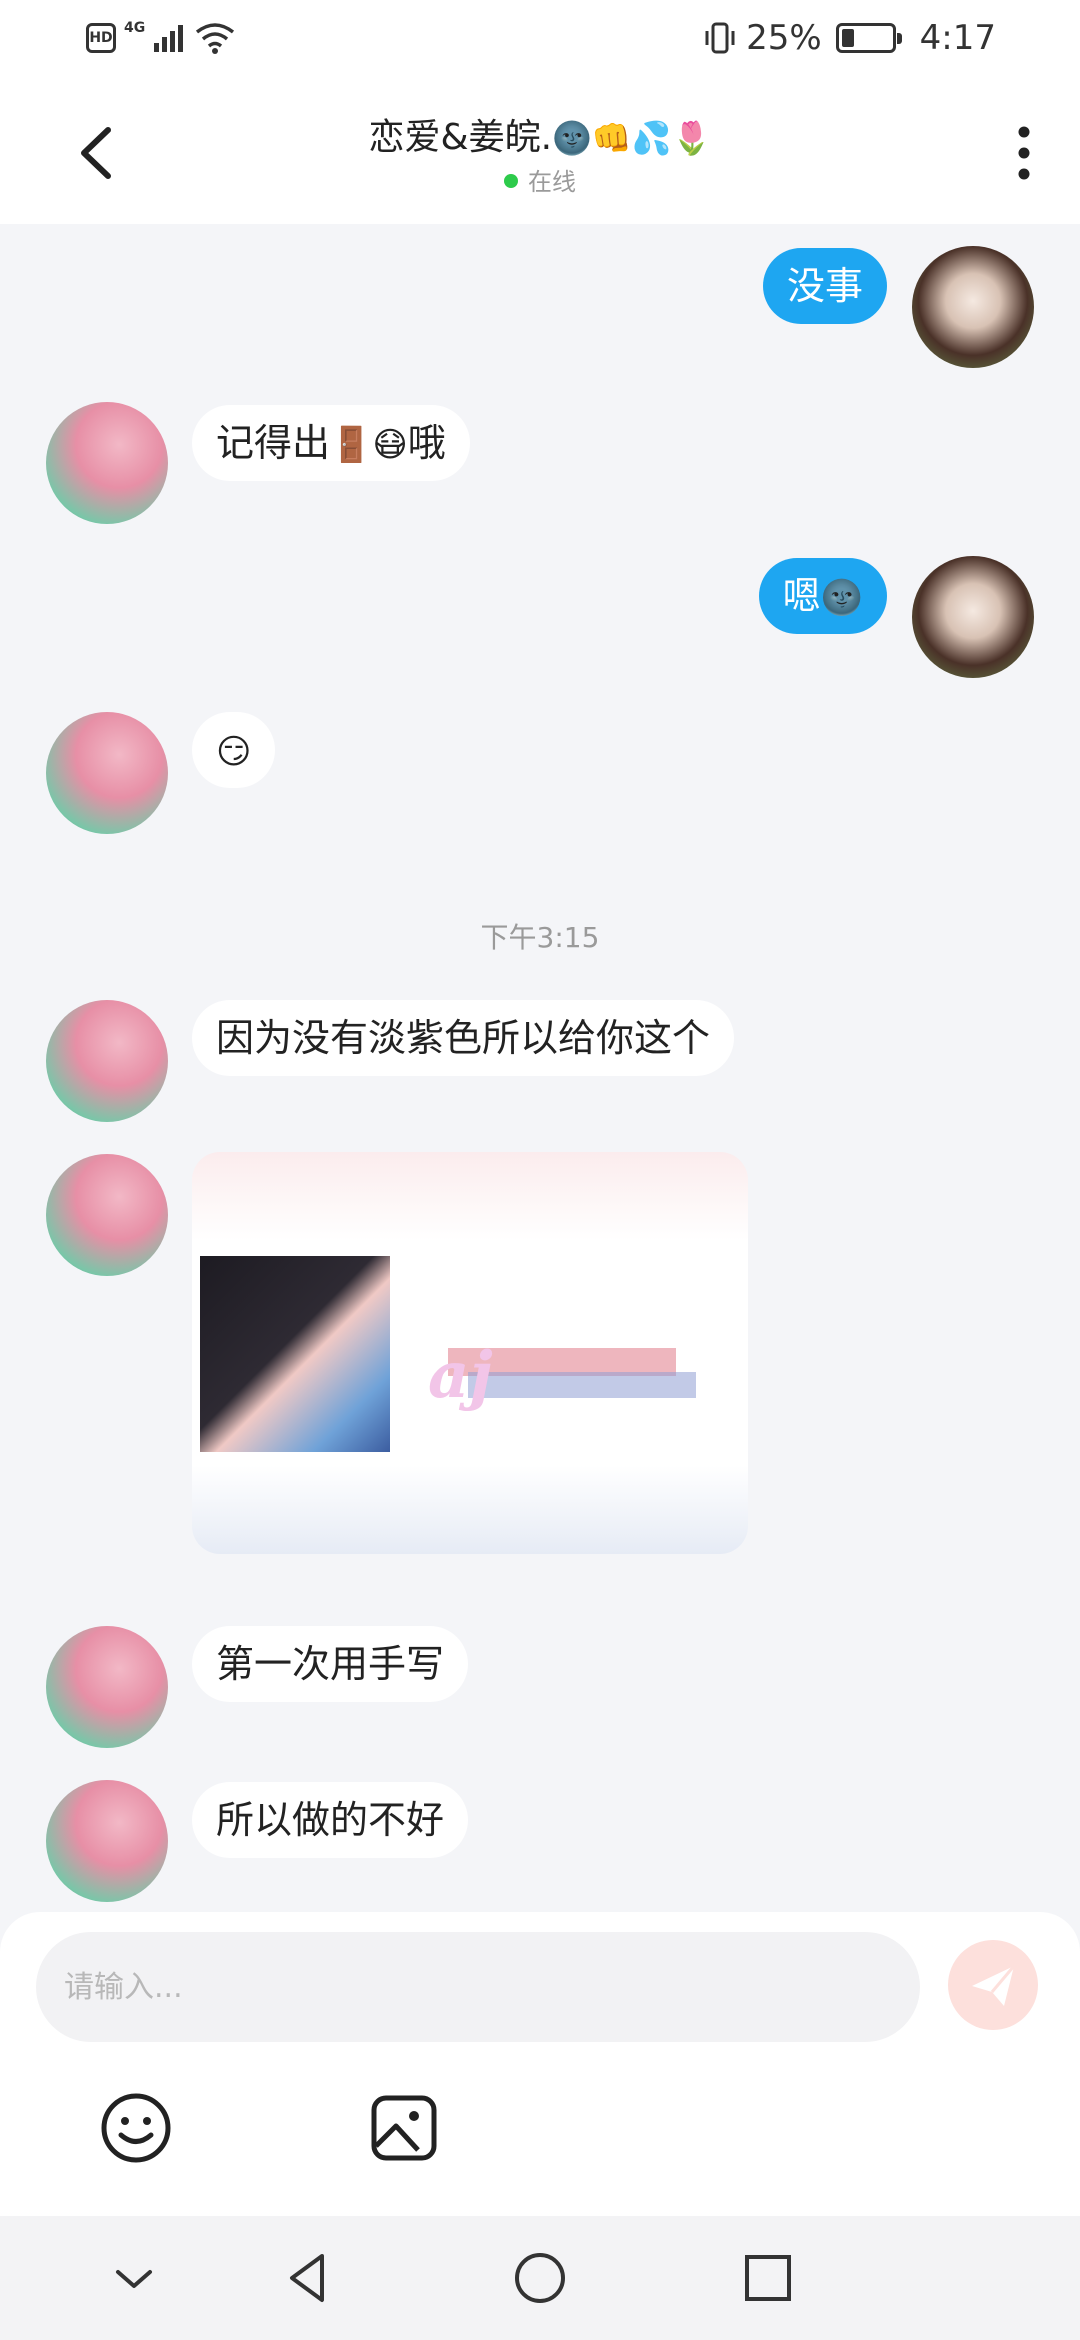 Image resolution: width=1080 pixels, height=2340 pixels. I want to click on image-decoration, so click(582, 1385).